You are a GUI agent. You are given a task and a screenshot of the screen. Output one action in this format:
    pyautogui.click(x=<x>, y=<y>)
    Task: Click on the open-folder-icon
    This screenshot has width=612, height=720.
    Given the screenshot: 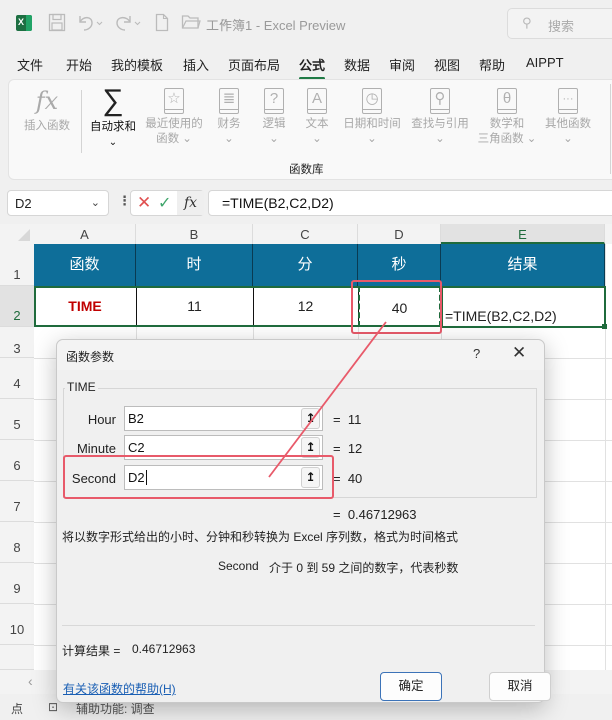 What is the action you would take?
    pyautogui.click(x=191, y=22)
    